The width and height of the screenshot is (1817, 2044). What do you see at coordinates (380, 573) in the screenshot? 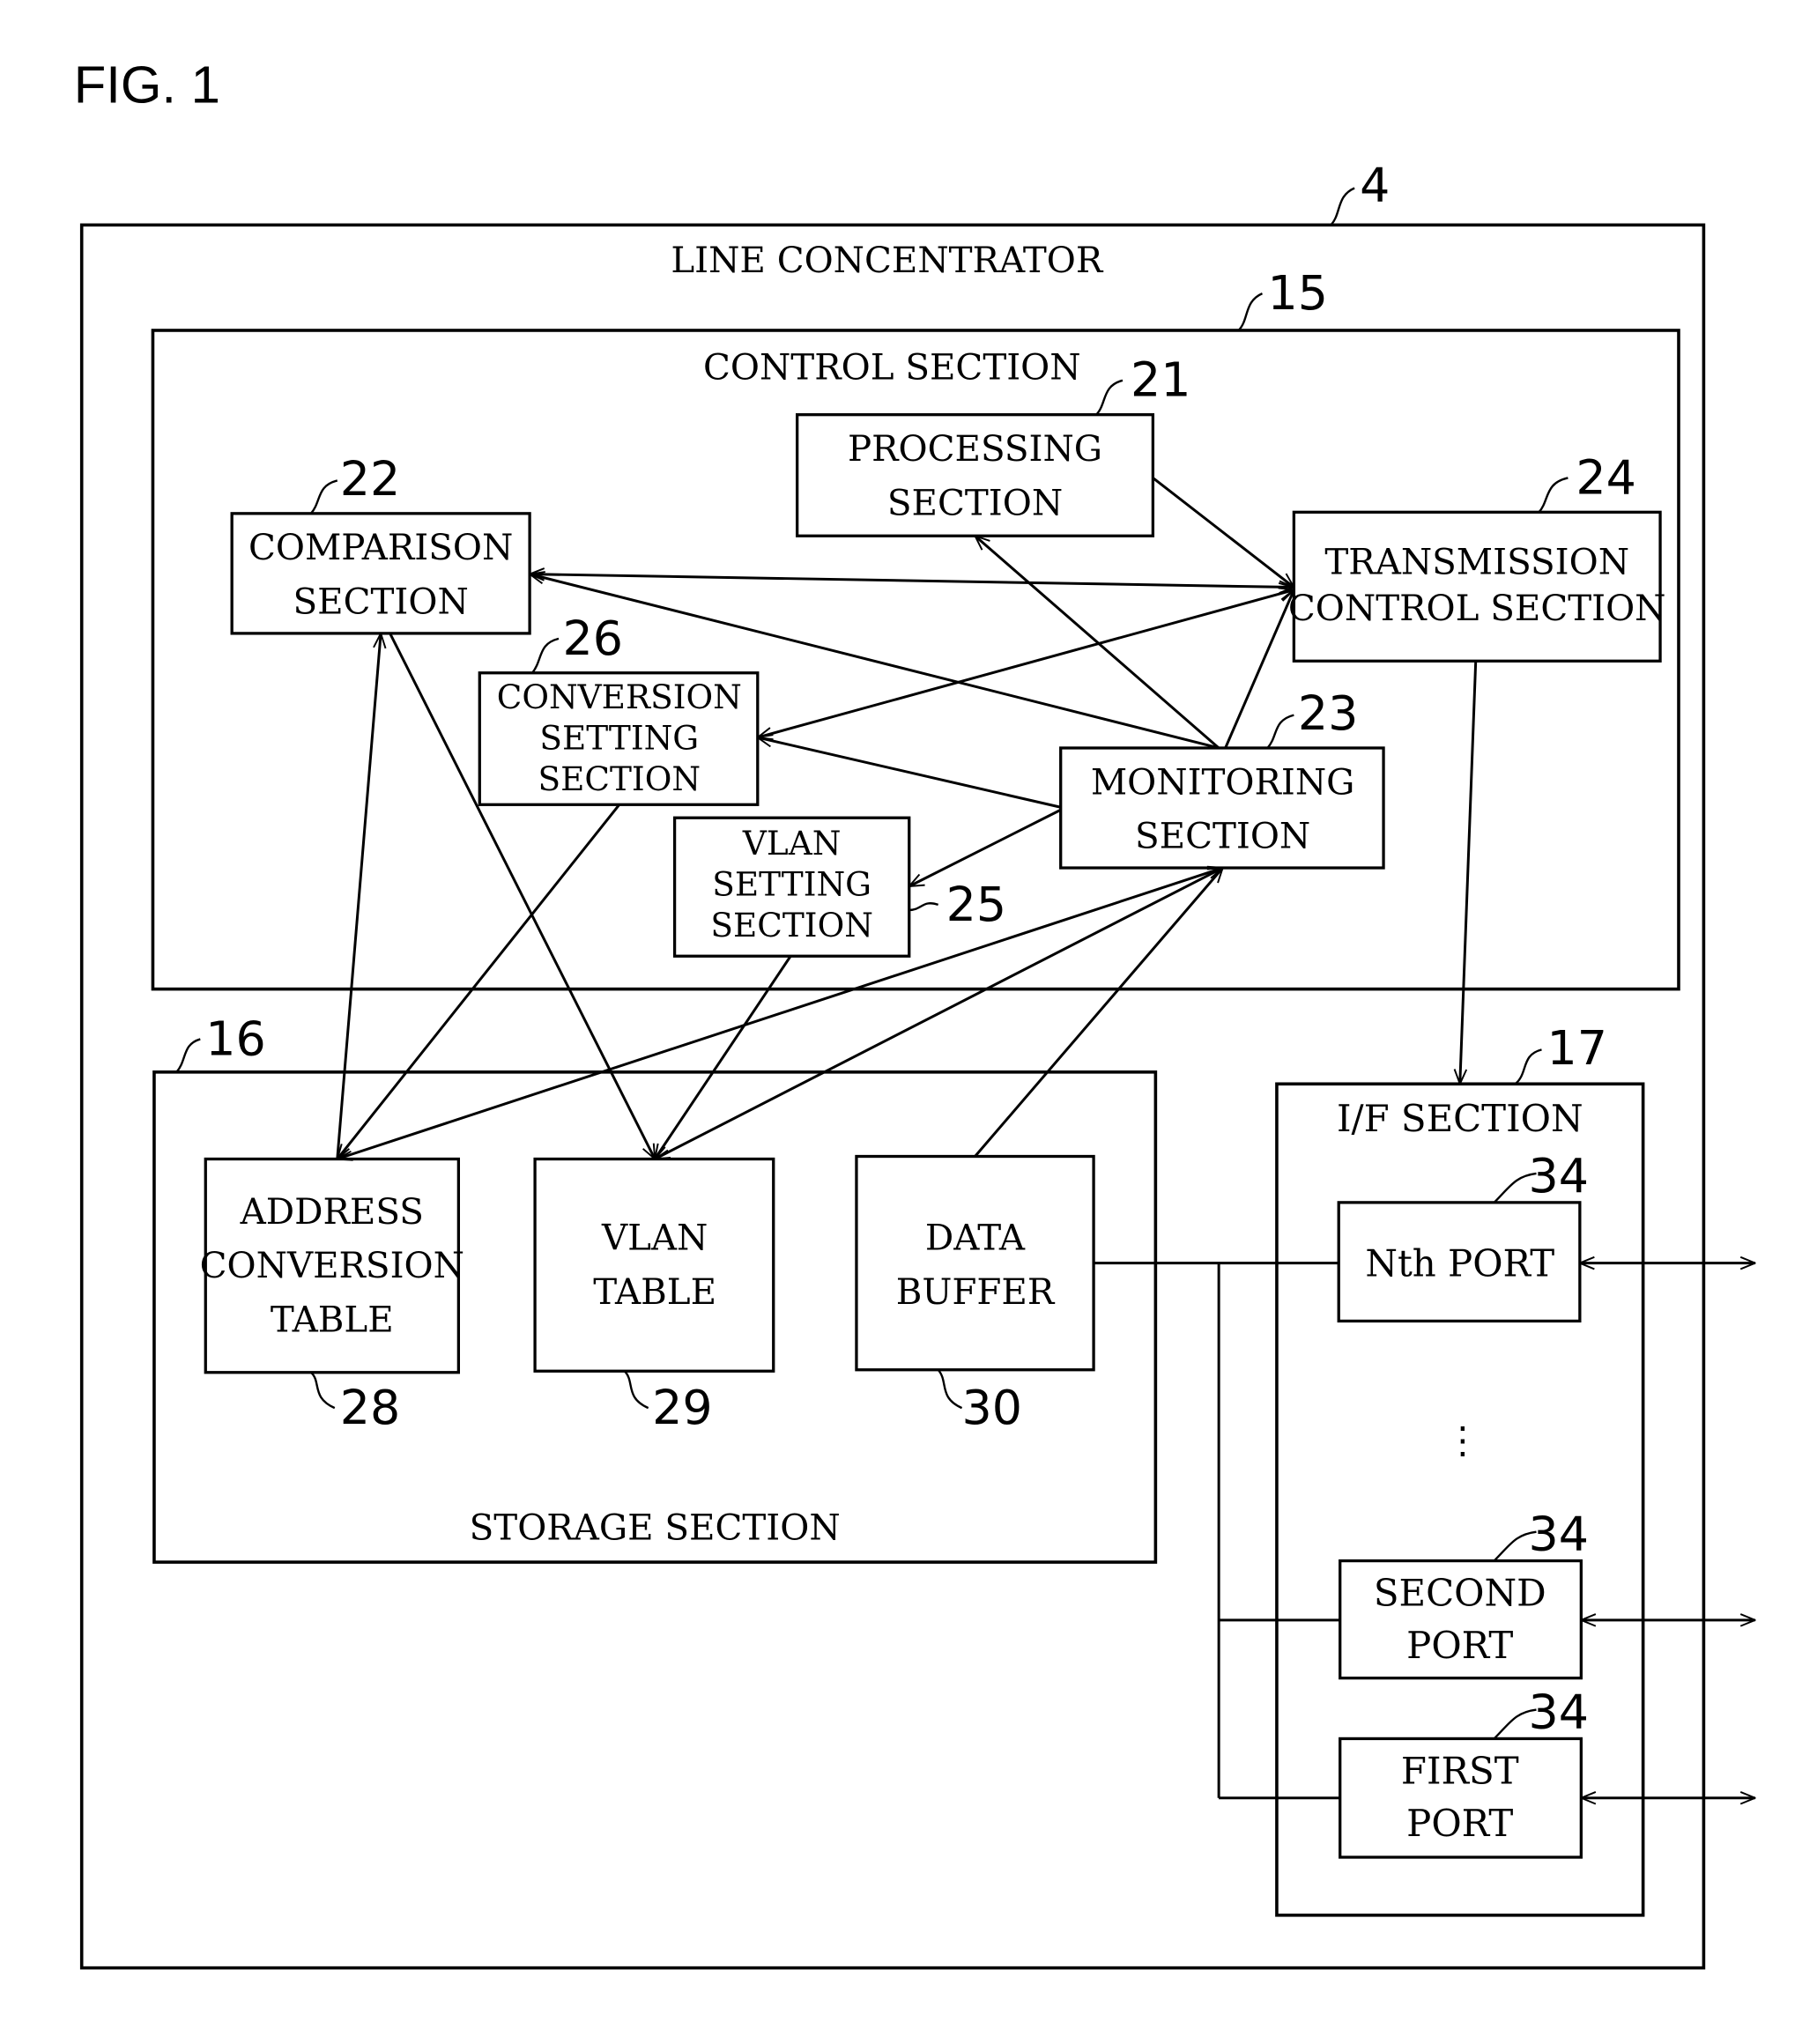
I see `comparison-section-block: COMPARISON SECTION` at bounding box center [380, 573].